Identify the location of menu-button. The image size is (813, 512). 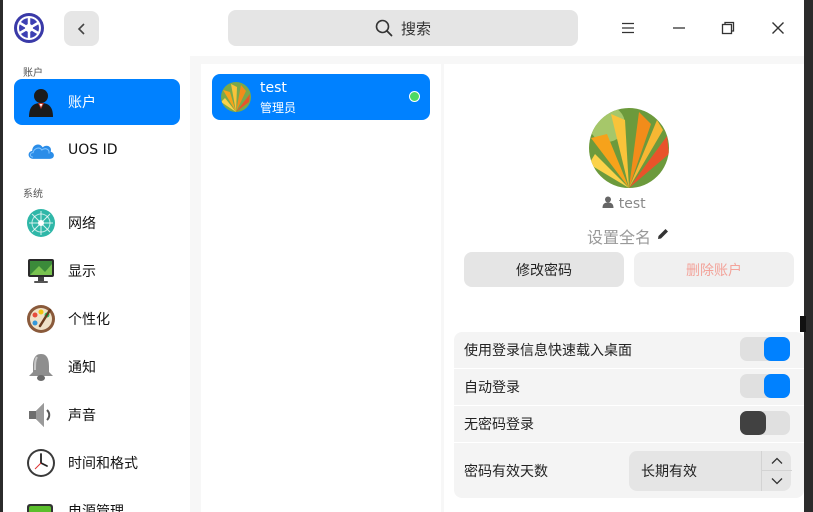
(628, 28).